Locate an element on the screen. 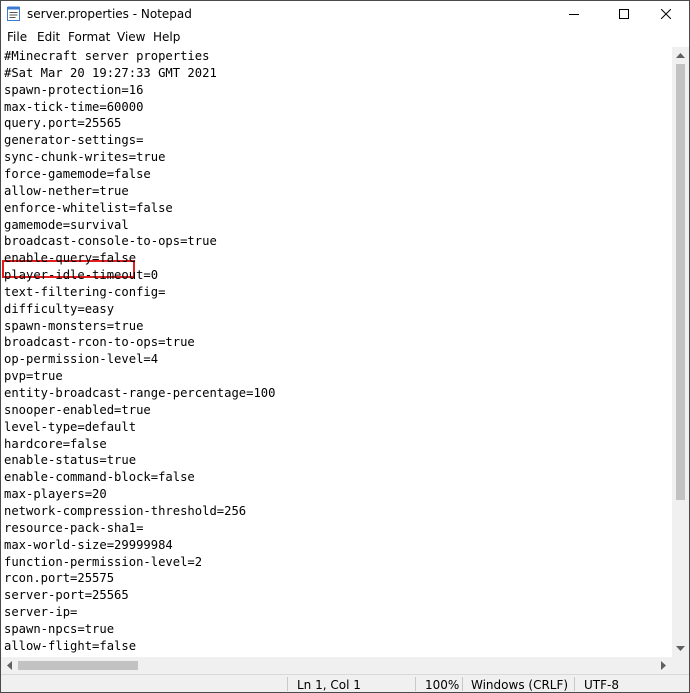 Image resolution: width=690 pixels, height=693 pixels. scroll-left-arrow-icon is located at coordinates (9, 665).